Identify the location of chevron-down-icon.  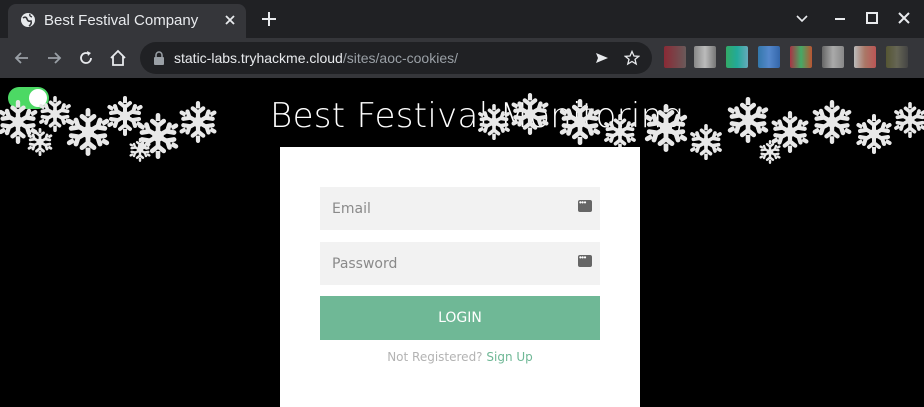
(802, 18).